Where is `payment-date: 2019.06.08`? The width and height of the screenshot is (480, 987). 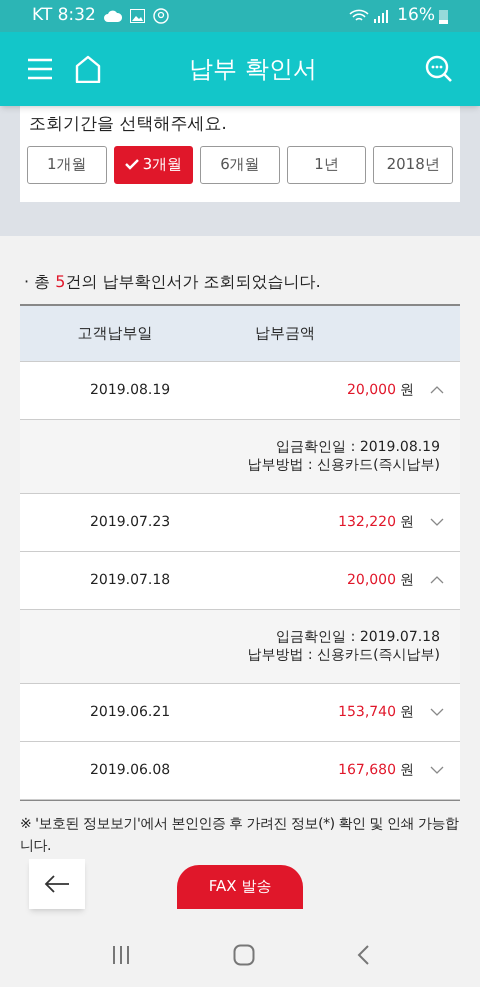
payment-date: 2019.06.08 is located at coordinates (130, 770).